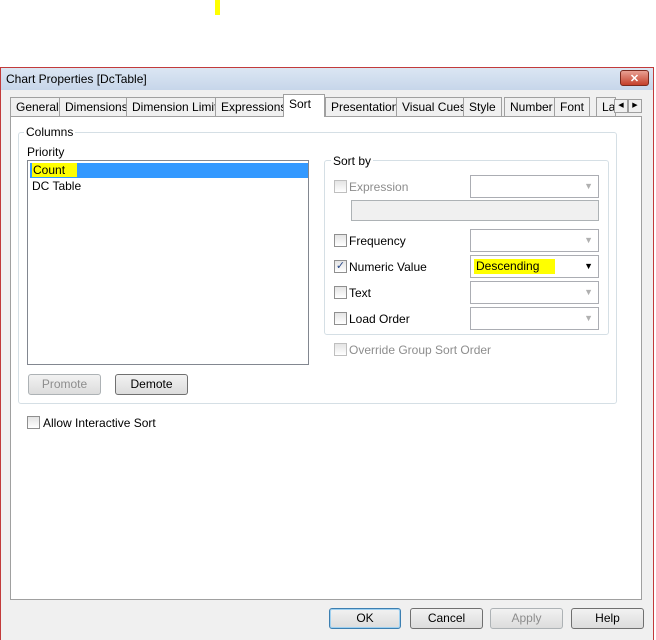 The image size is (656, 640). I want to click on highlight-mark, so click(217, 7).